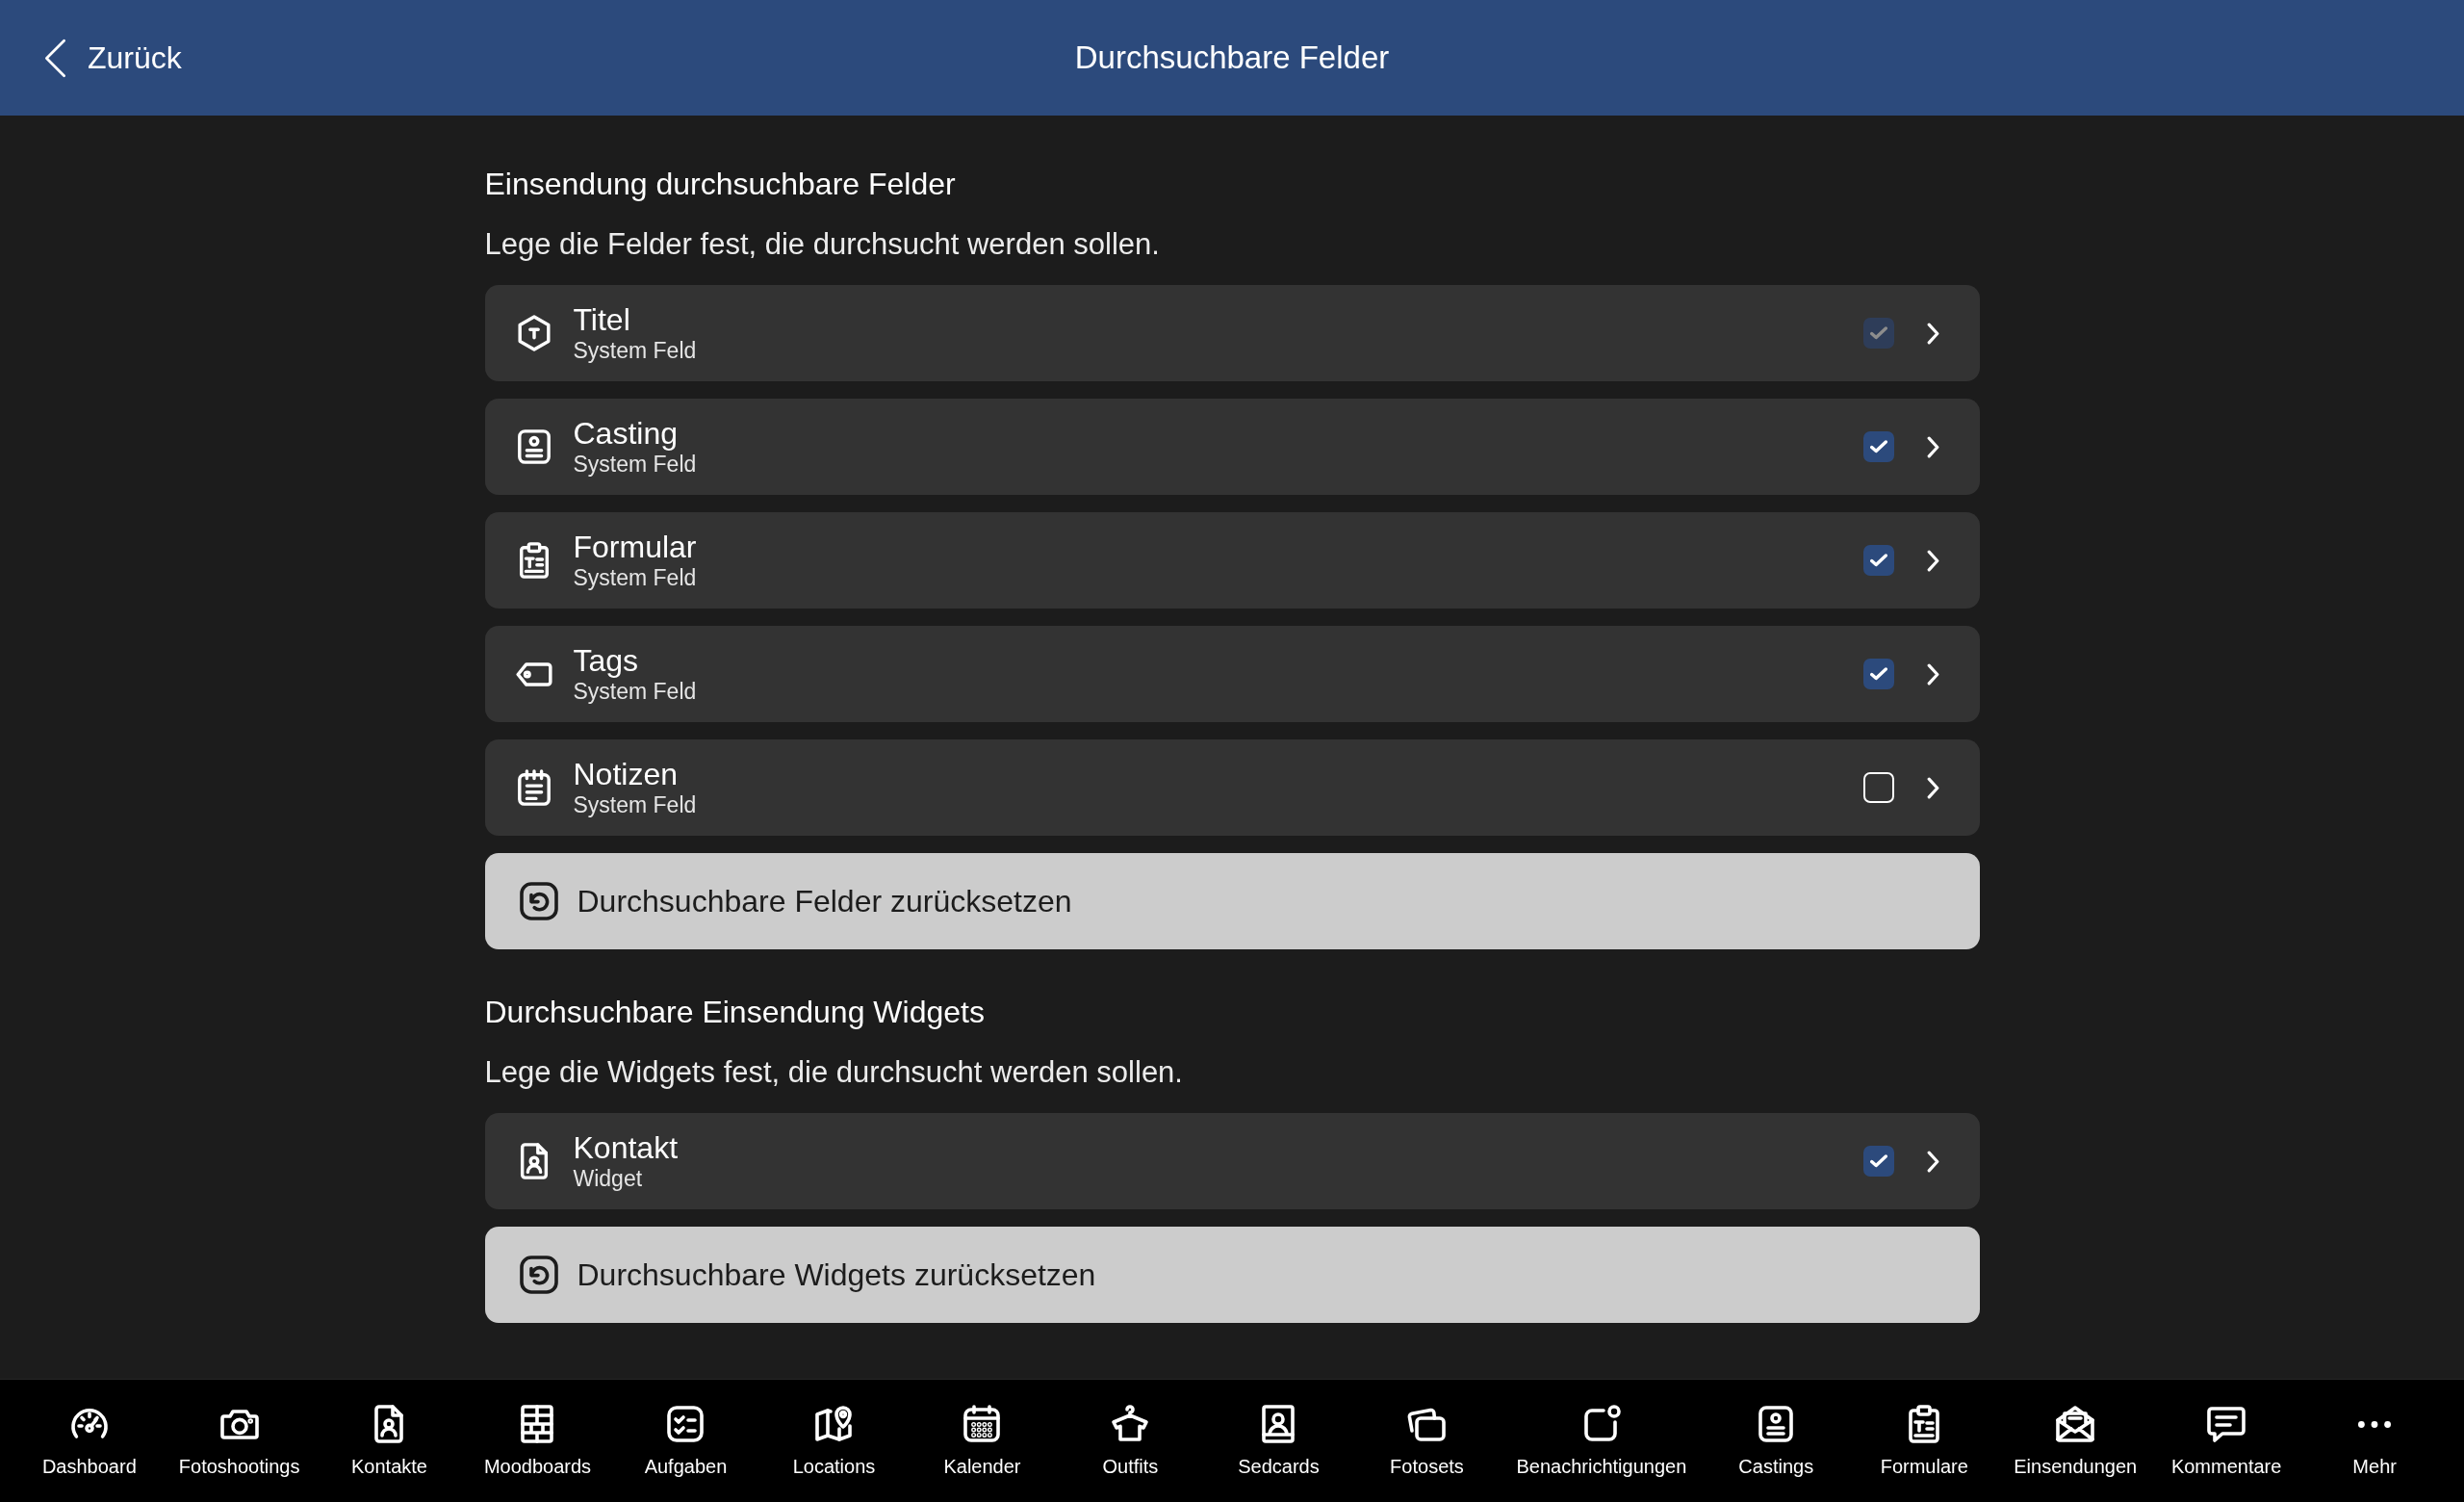  I want to click on tab-item: Locations, so click(834, 1441).